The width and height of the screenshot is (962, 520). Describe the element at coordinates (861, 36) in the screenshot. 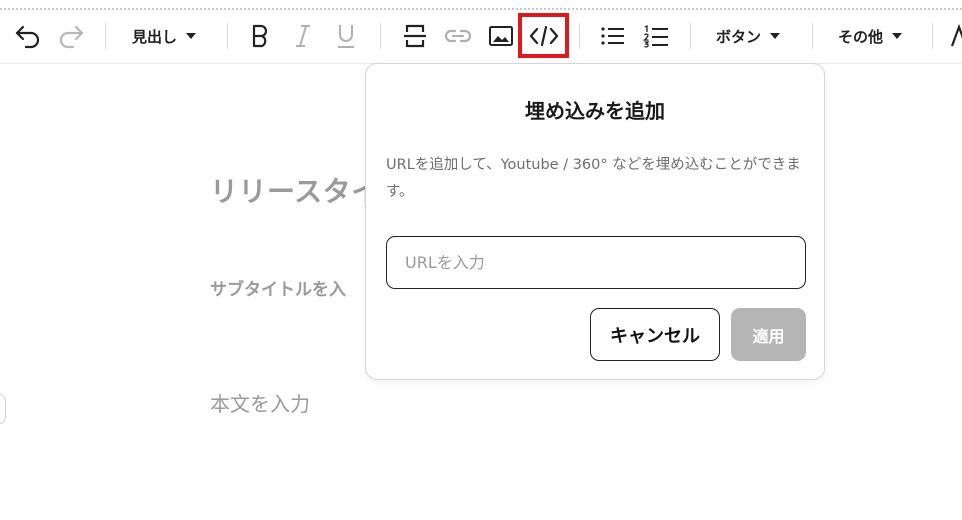

I see `other-dropdown-label: その他` at that location.